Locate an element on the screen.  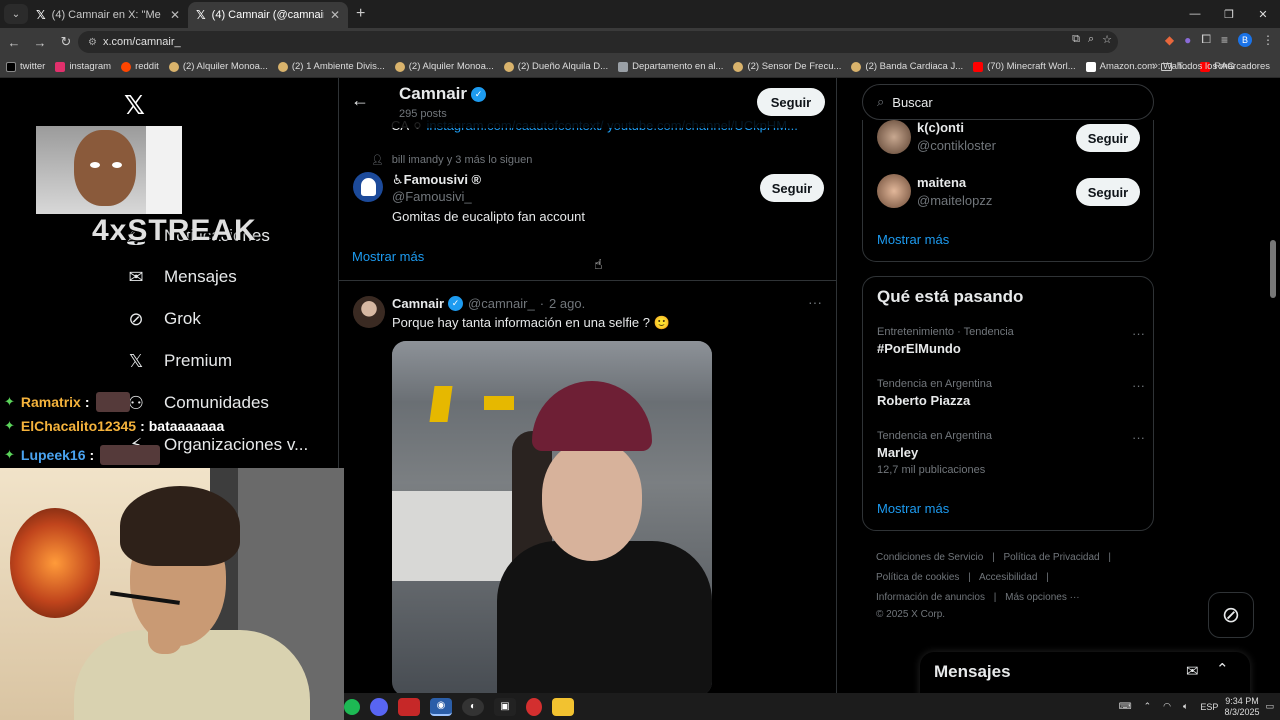
more-options-link: Más opciones ··· is located at coordinates (1042, 597).